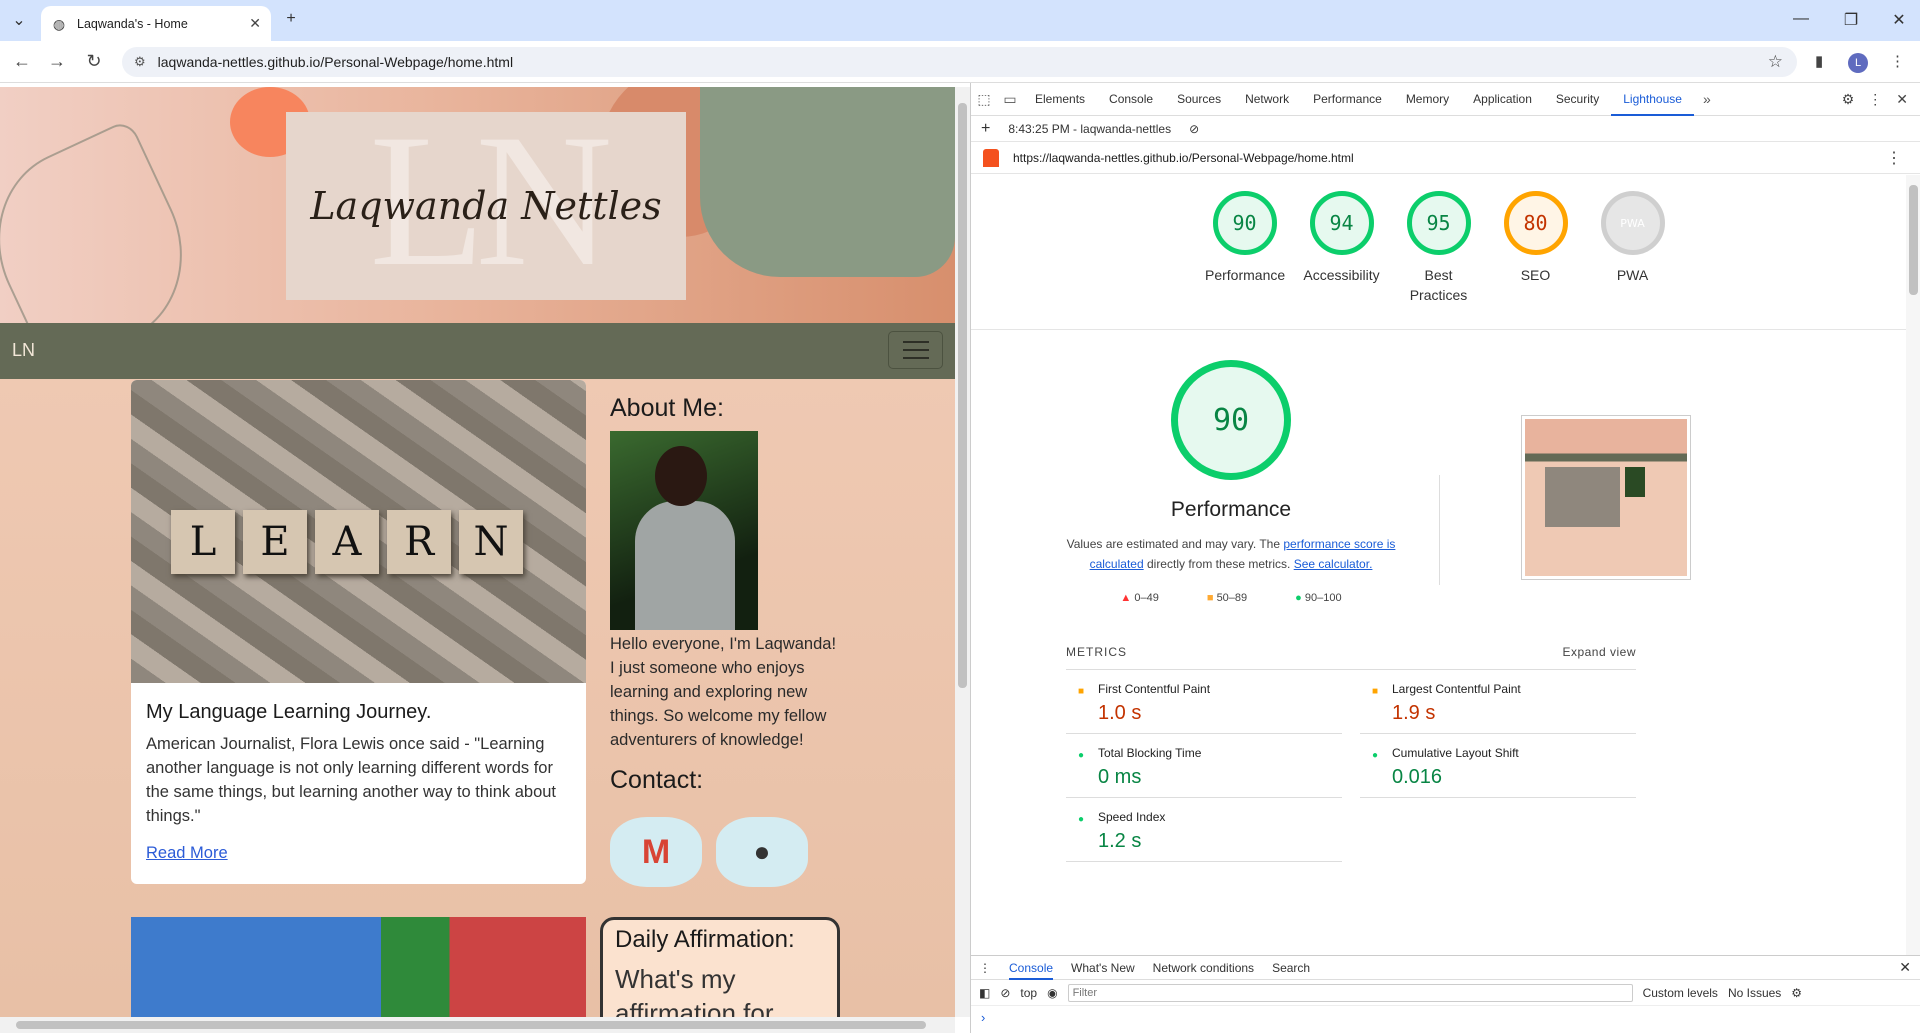 Image resolution: width=1920 pixels, height=1033 pixels. Describe the element at coordinates (203, 542) in the screenshot. I see `tile-letter: L` at that location.